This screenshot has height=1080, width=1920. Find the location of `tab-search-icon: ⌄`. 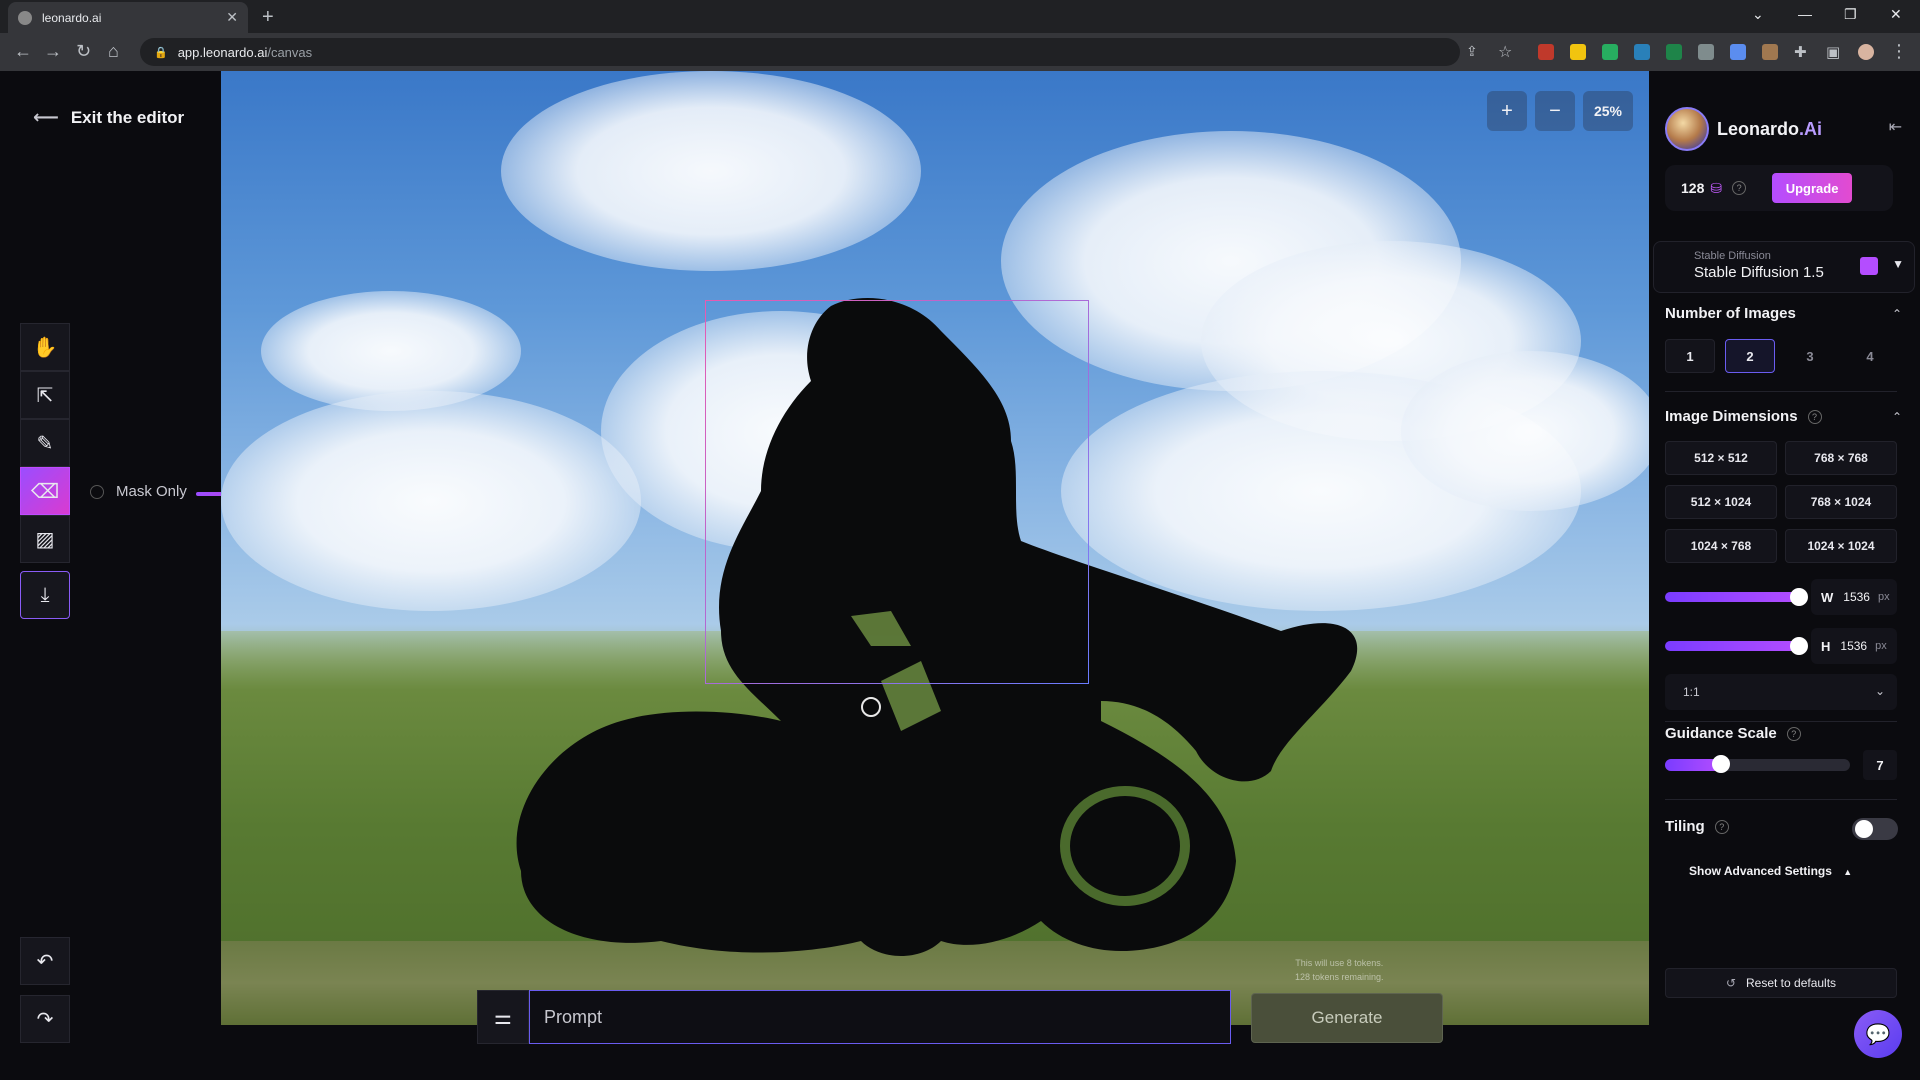

tab-search-icon: ⌄ is located at coordinates (1758, 14).